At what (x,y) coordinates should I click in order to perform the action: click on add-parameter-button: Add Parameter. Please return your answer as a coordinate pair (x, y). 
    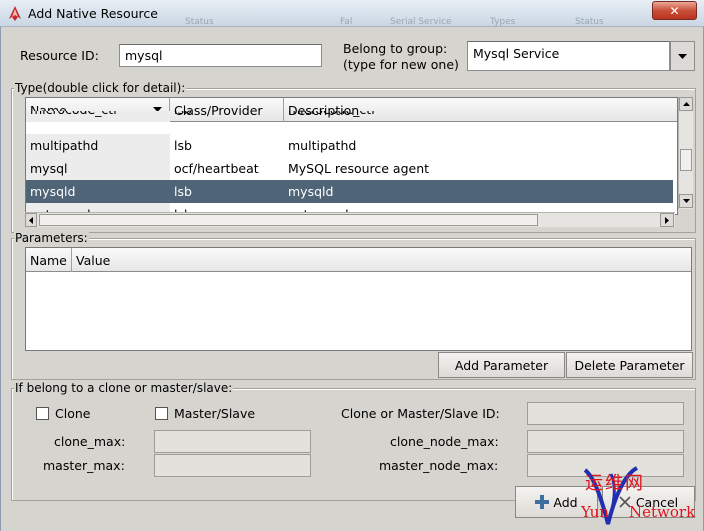
    Looking at the image, I should click on (501, 365).